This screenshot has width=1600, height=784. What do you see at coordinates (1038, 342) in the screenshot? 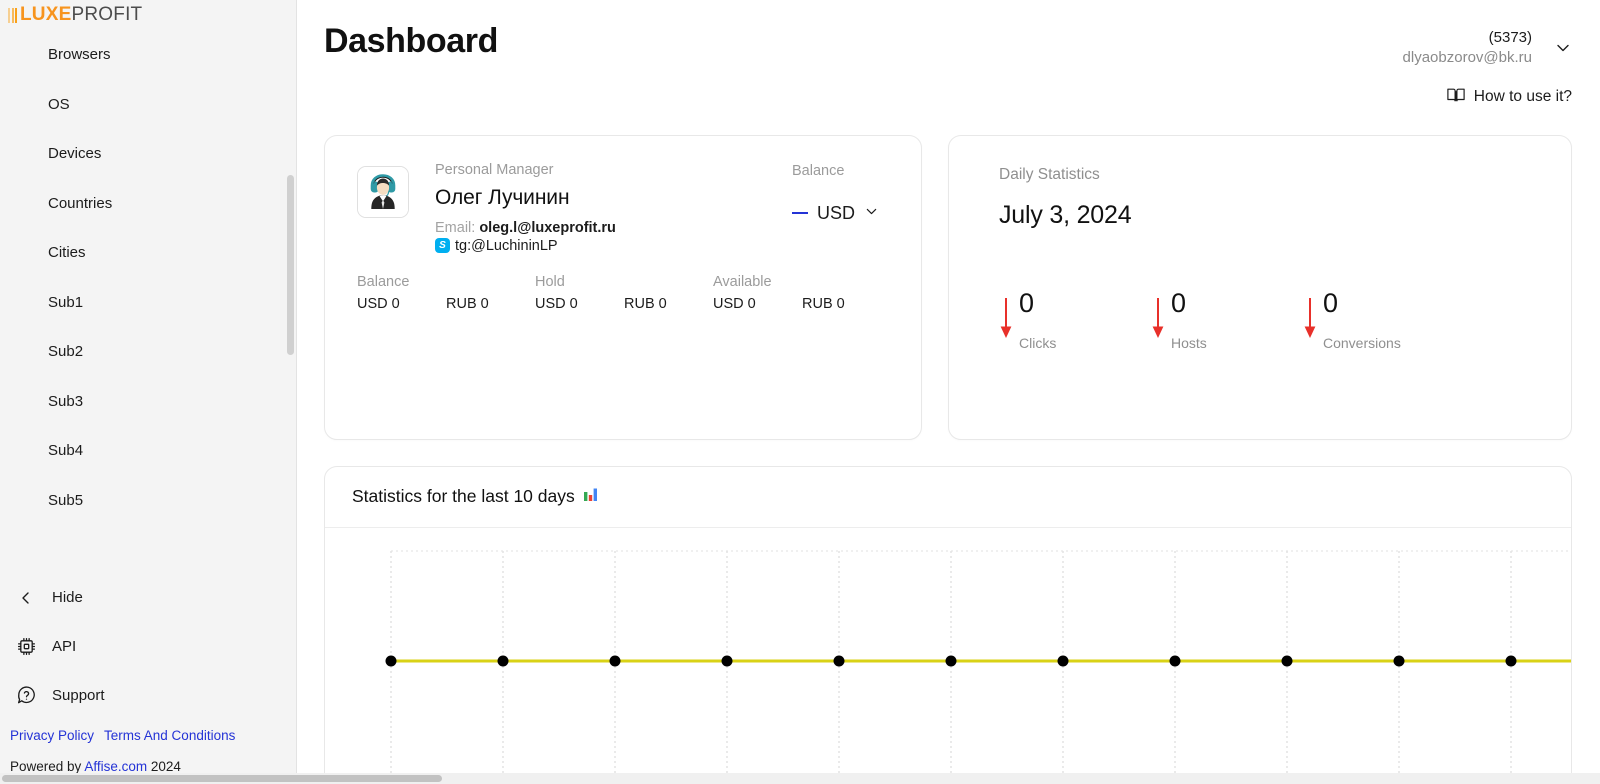
I see `metric-label: Clicks` at bounding box center [1038, 342].